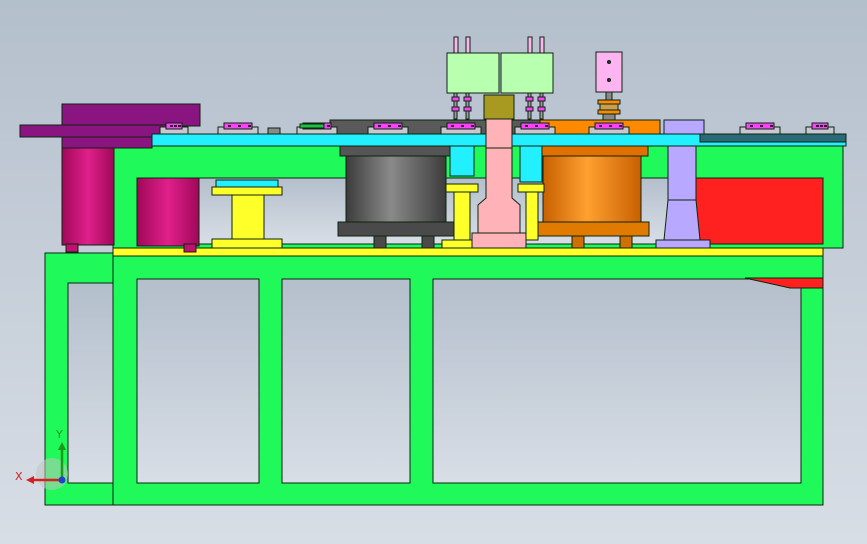 The width and height of the screenshot is (867, 544). Describe the element at coordinates (462, 188) in the screenshot. I see `spool-mid-top` at that location.